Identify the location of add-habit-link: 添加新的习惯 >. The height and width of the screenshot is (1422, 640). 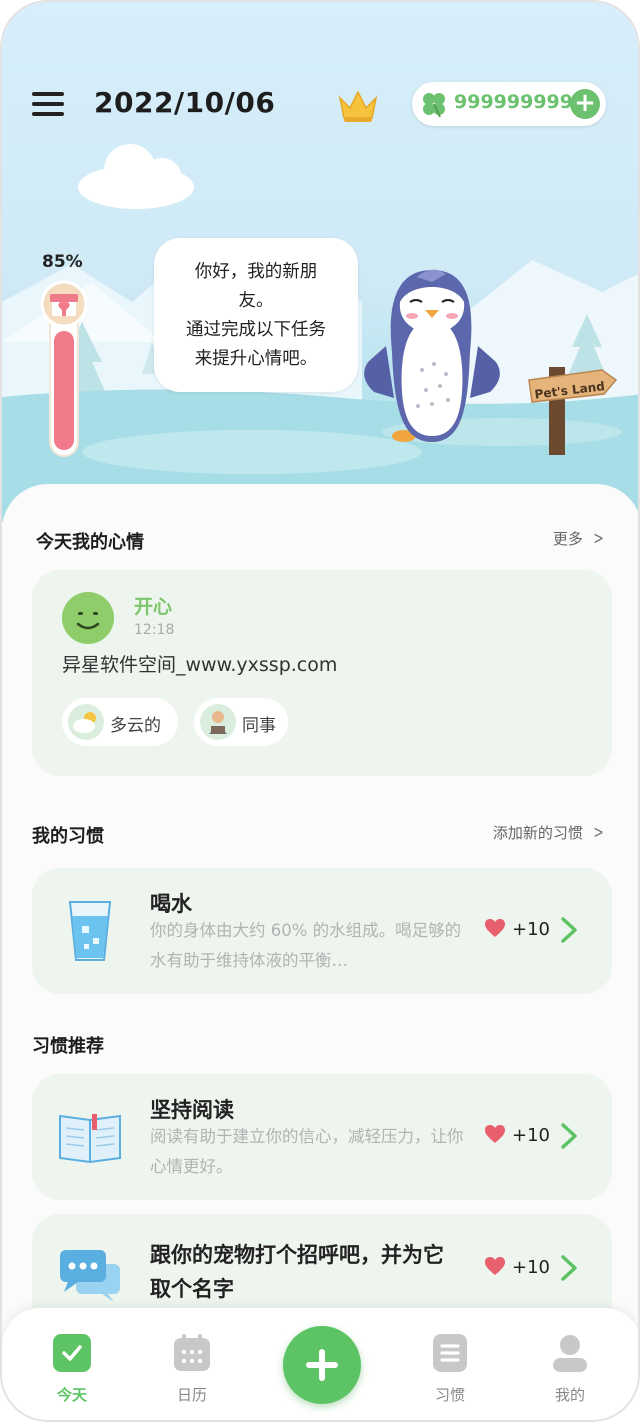
(549, 832).